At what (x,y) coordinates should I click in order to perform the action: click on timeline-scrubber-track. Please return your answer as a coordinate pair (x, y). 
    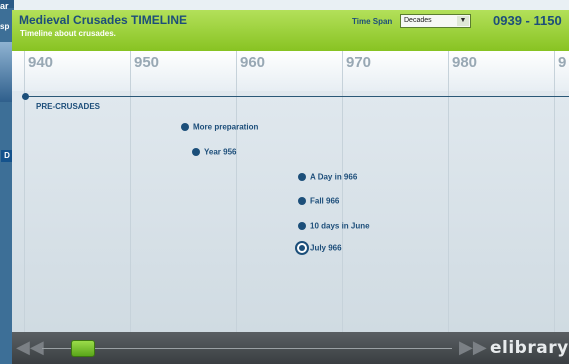
    Looking at the image, I should click on (247, 348).